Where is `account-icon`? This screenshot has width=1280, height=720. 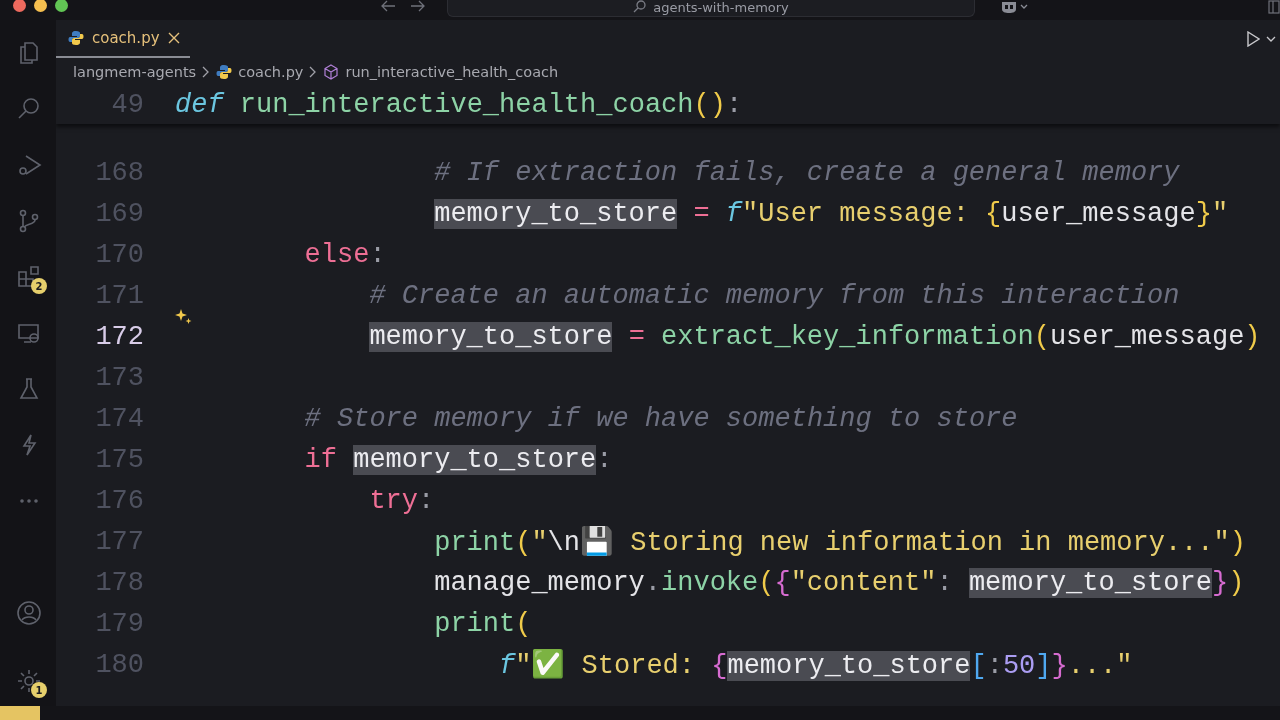 account-icon is located at coordinates (29, 613).